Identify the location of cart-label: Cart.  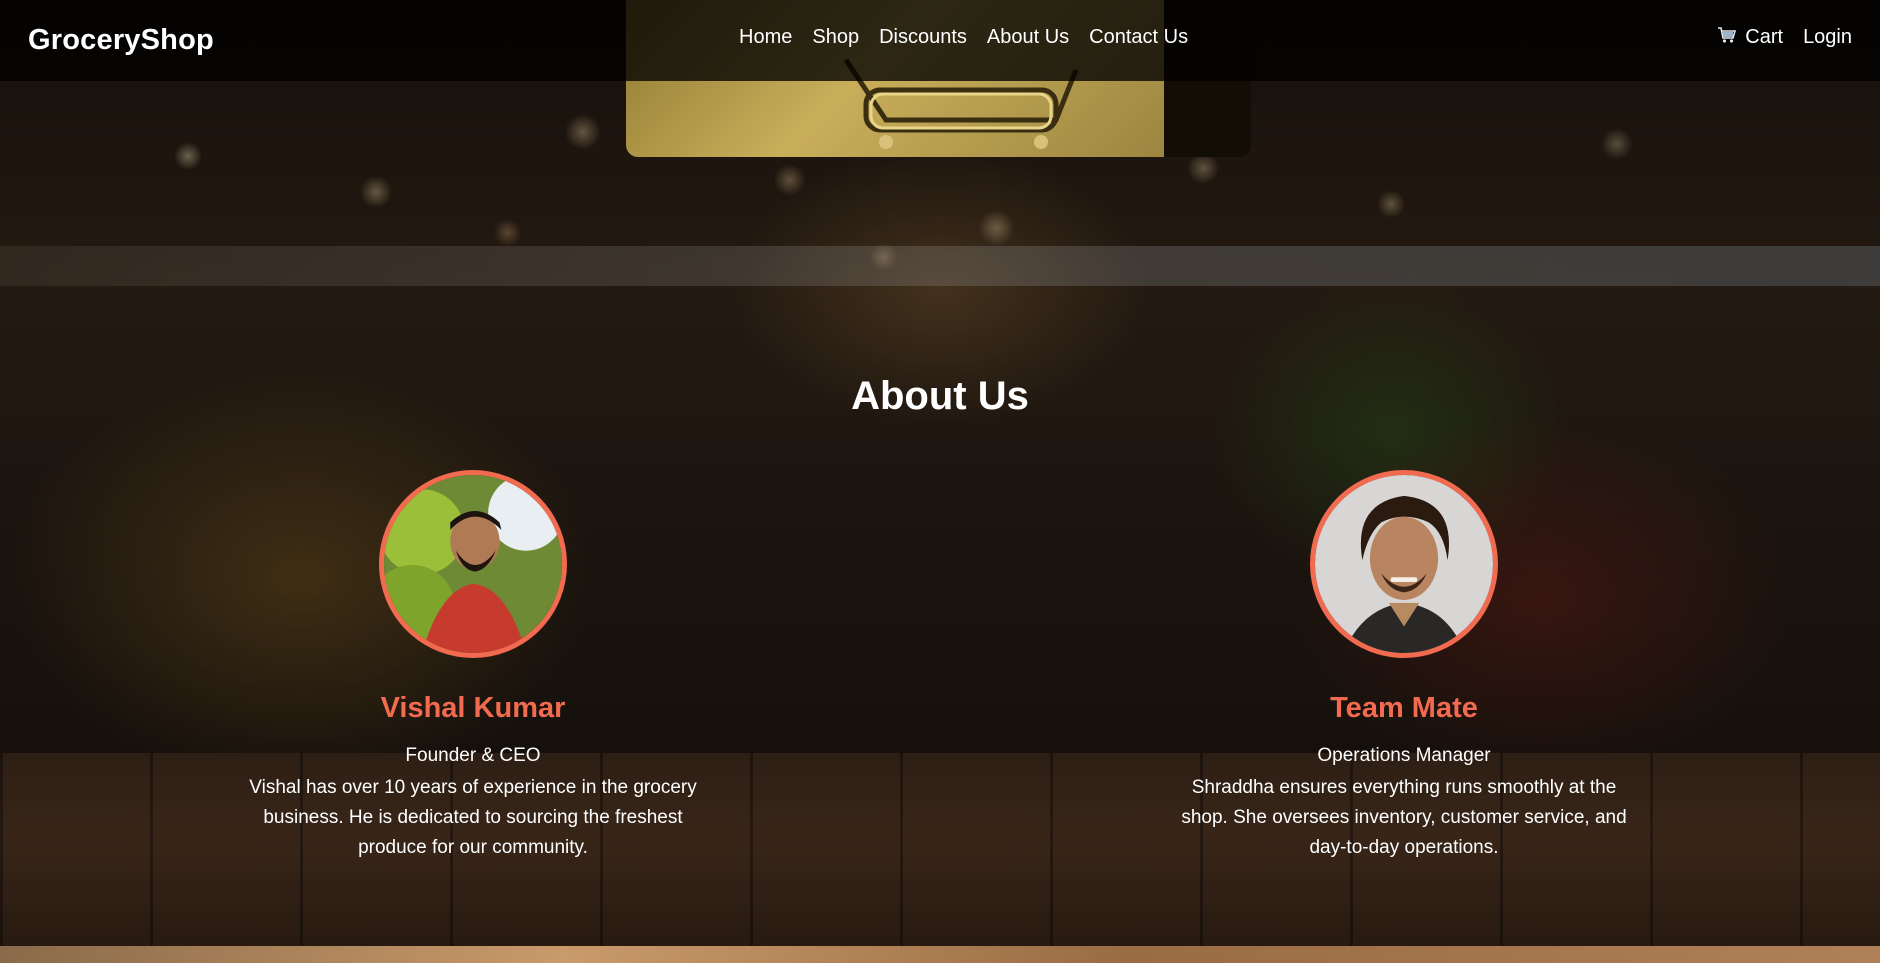
(1764, 37).